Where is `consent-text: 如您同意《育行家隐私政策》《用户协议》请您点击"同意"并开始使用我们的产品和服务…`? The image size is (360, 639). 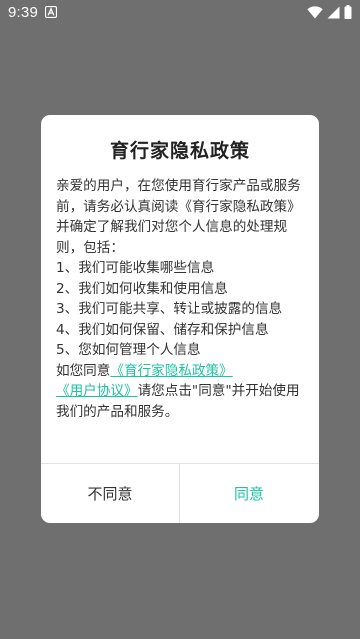
consent-text: 如您同意《育行家隐私政策》《用户协议》请您点击"同意"并开始使用我们的产品和服务… is located at coordinates (181, 392).